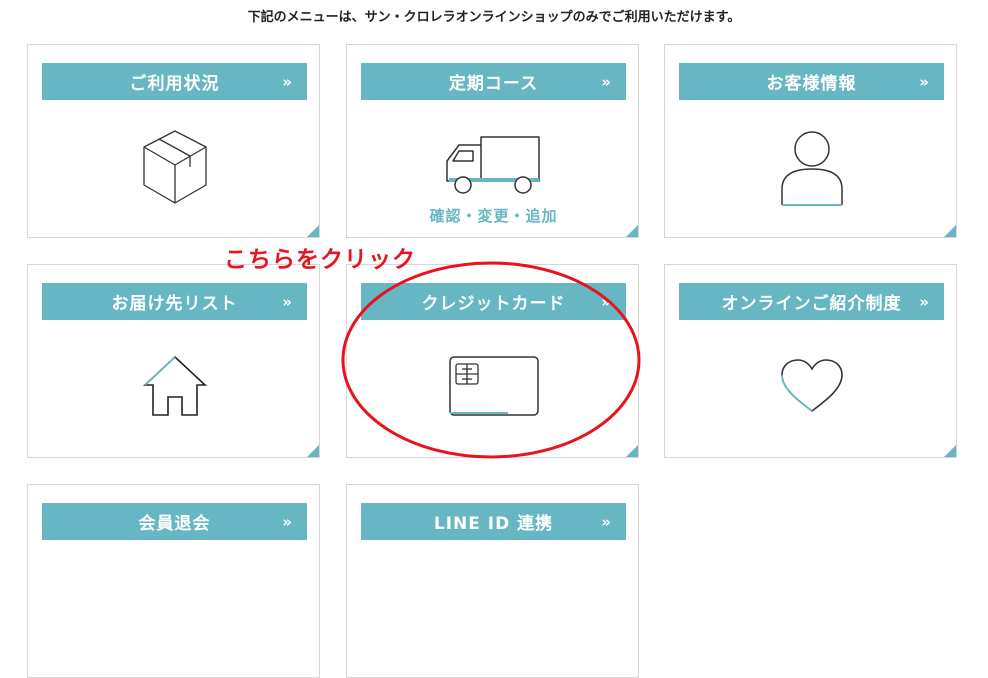 Image resolution: width=988 pixels, height=678 pixels. I want to click on delivery-list-button: お届け先リスト », so click(174, 301).